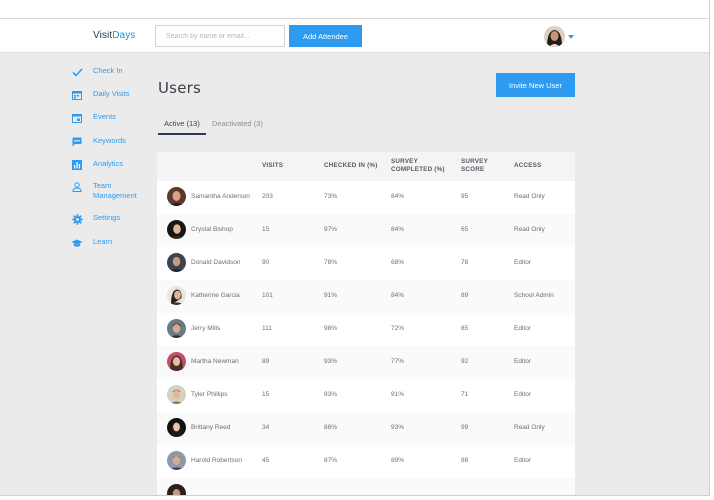  What do you see at coordinates (351, 166) in the screenshot?
I see `column-header-checked-in: CHECKED IN (%)` at bounding box center [351, 166].